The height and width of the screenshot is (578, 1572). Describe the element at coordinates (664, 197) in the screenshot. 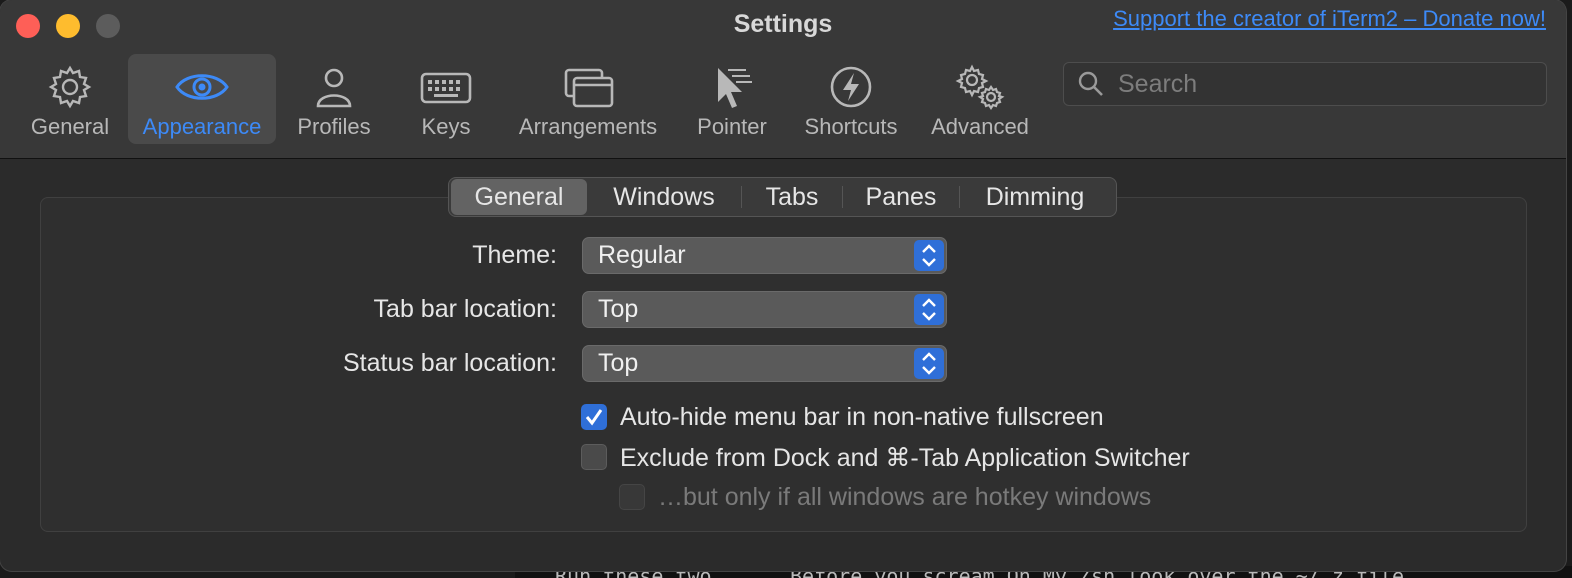

I see `tab-windows: Windows` at that location.